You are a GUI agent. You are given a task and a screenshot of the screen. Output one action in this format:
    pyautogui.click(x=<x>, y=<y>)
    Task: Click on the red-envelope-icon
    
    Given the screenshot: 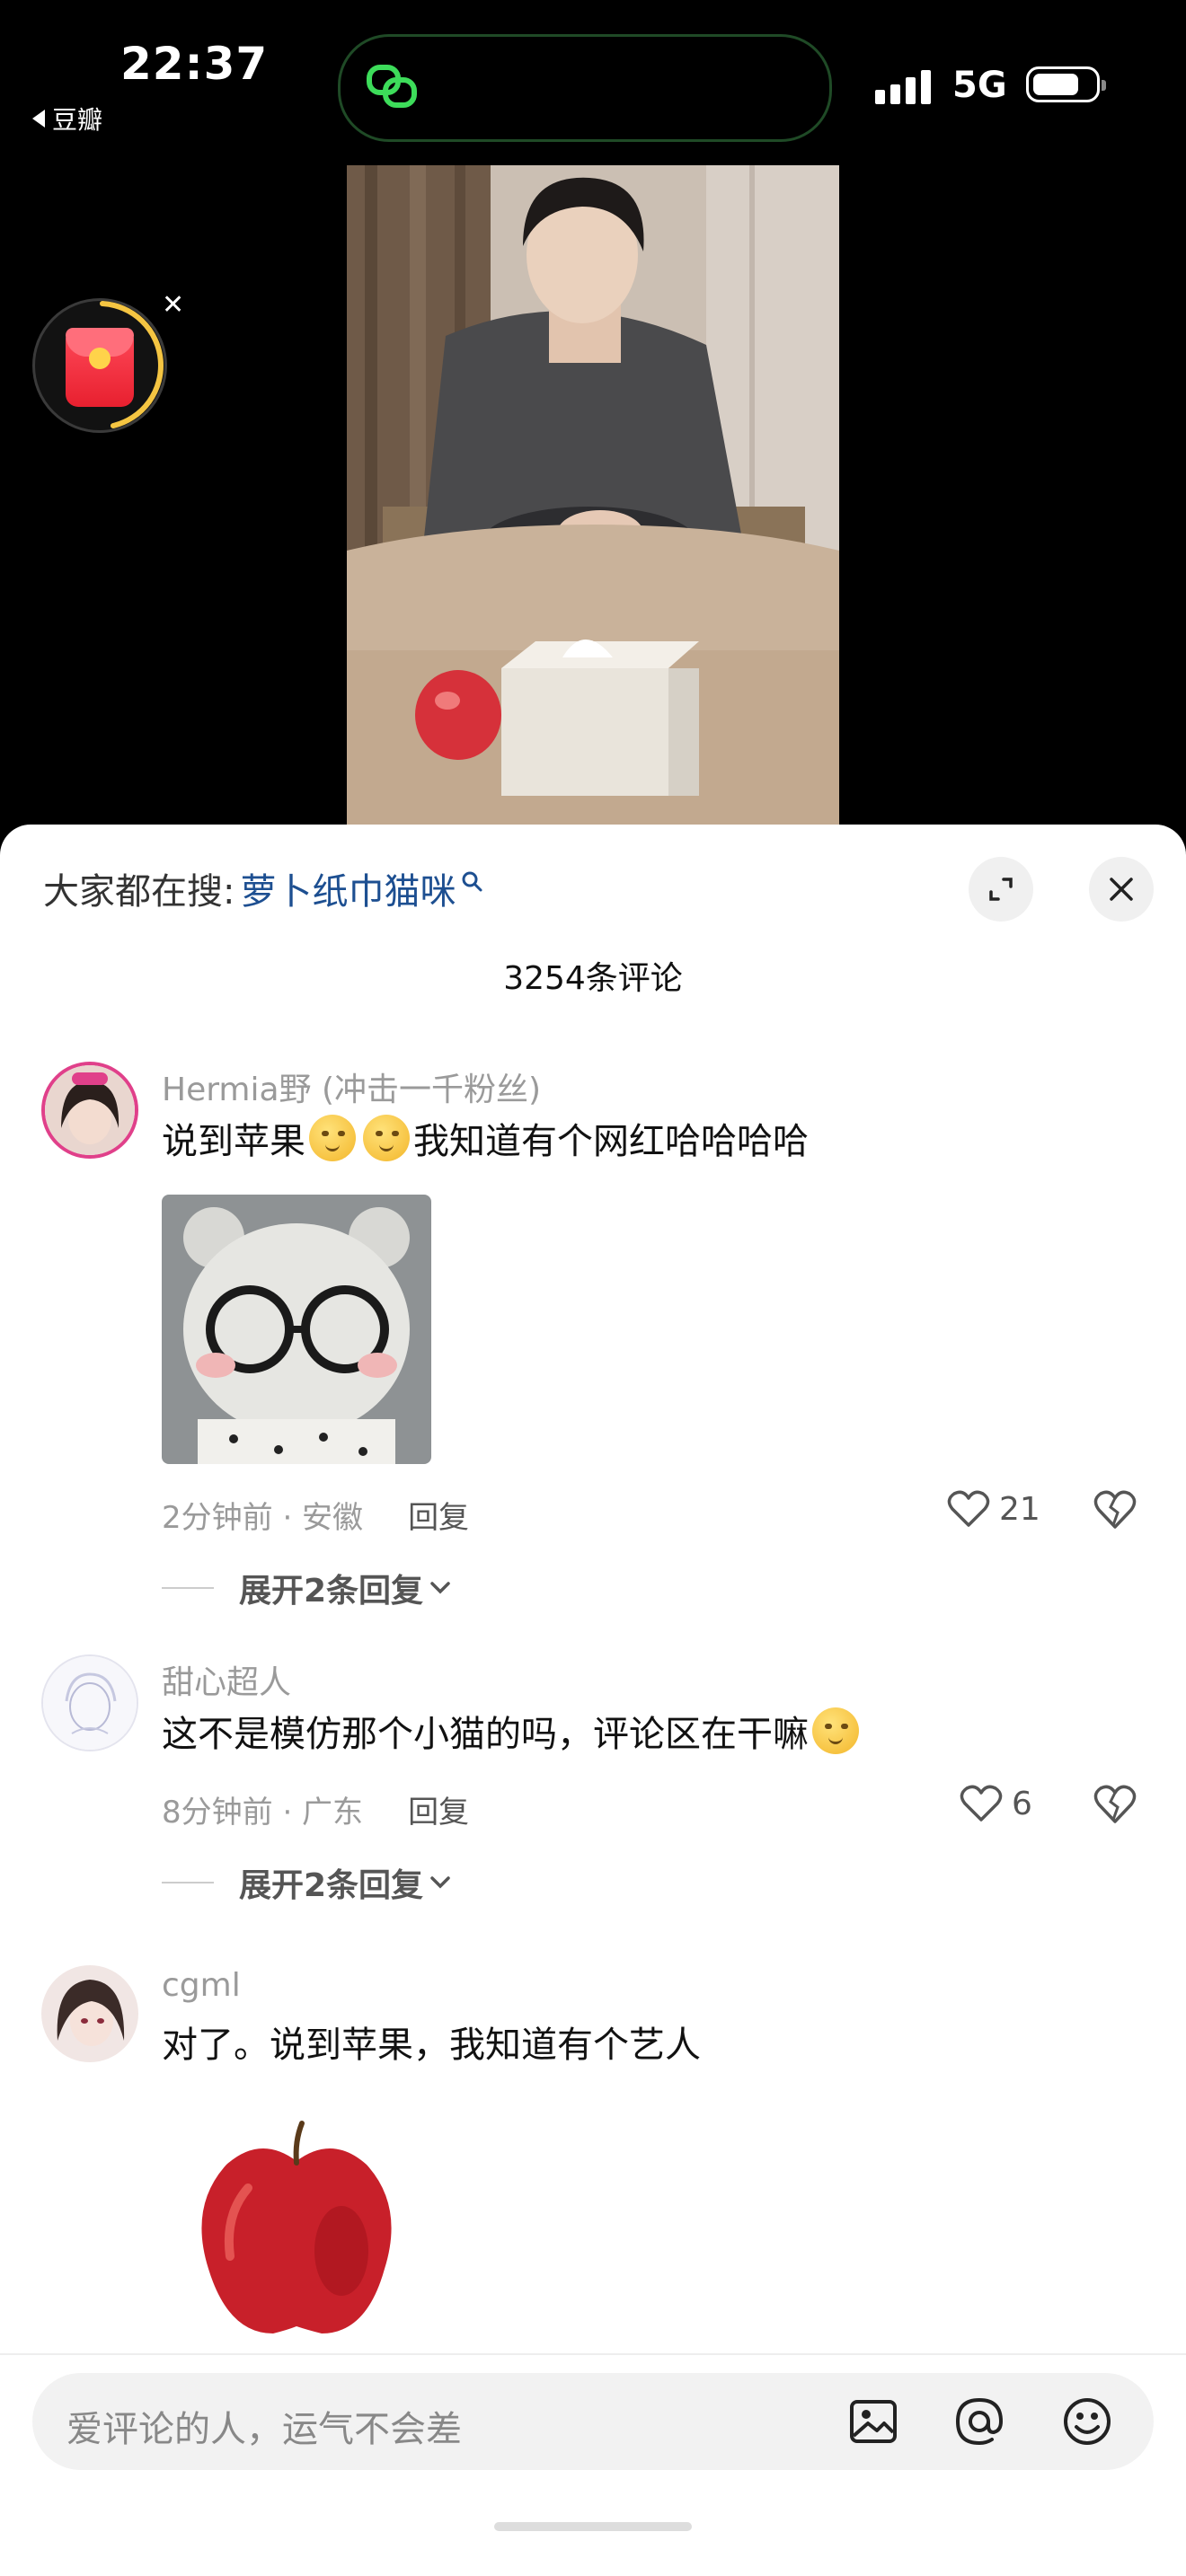 What is the action you would take?
    pyautogui.click(x=100, y=367)
    